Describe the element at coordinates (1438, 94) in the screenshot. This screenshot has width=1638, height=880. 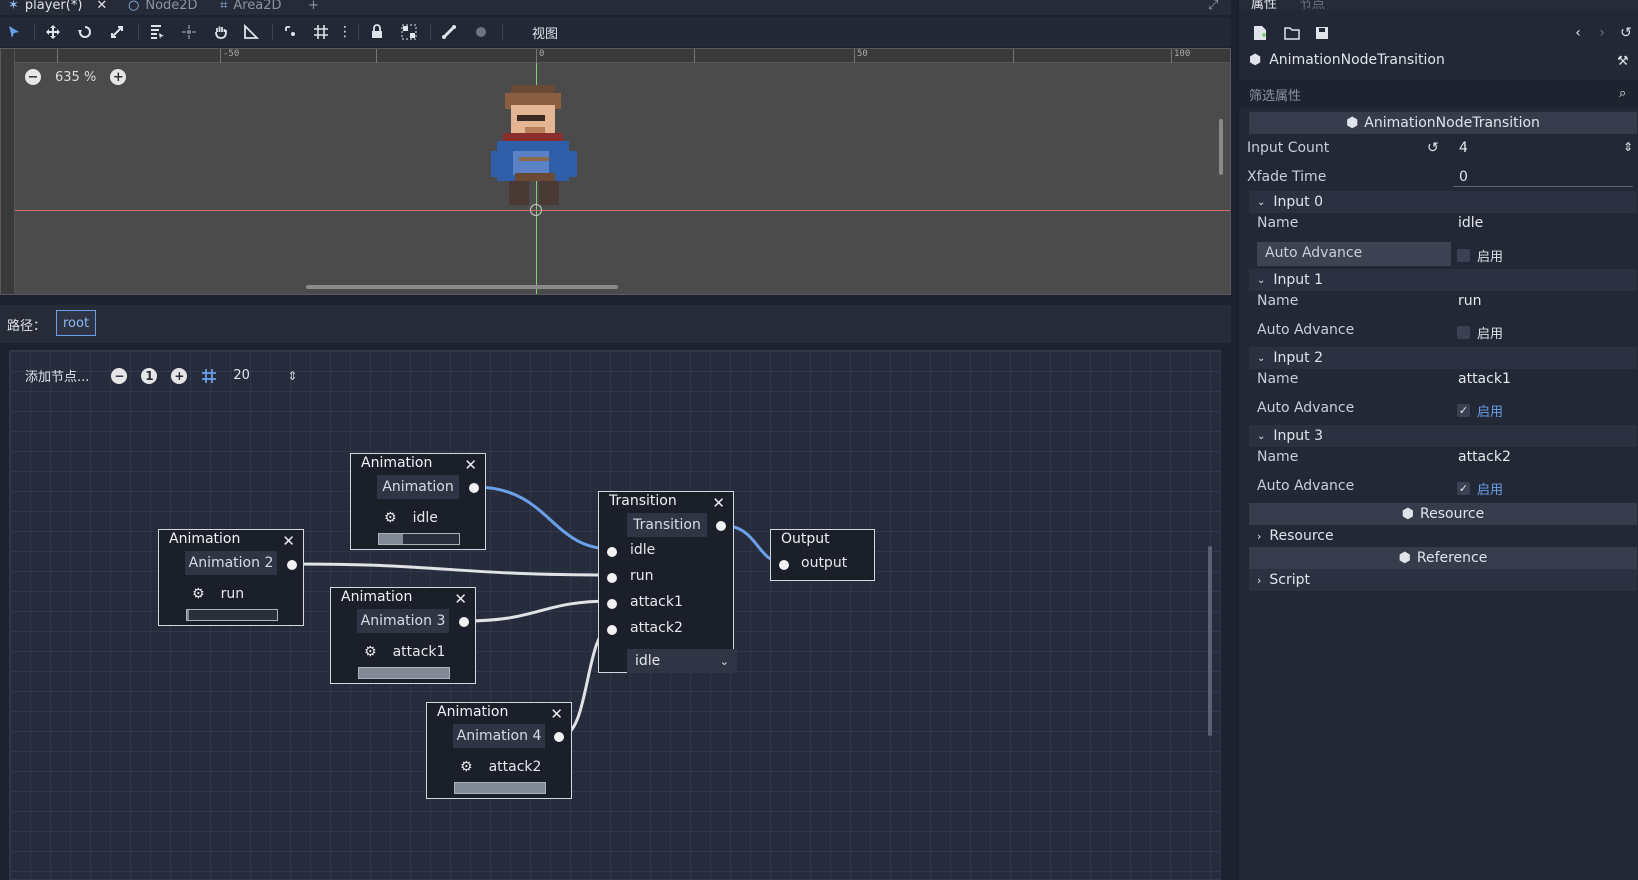
I see `filter-properties-input: 筛选属性` at that location.